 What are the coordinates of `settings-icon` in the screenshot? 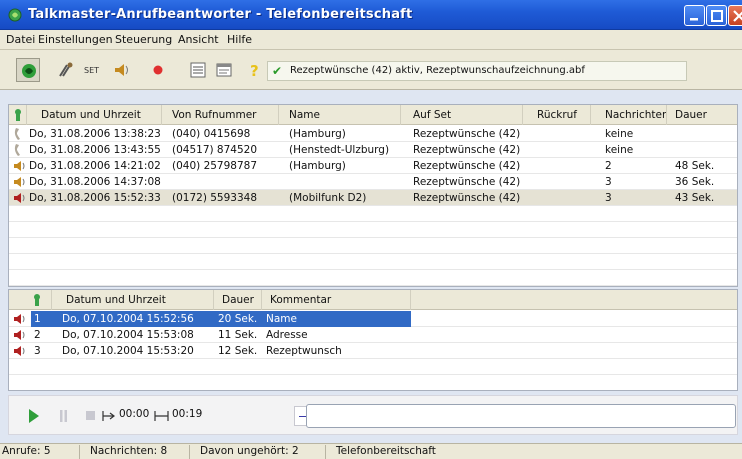 It's located at (66, 69).